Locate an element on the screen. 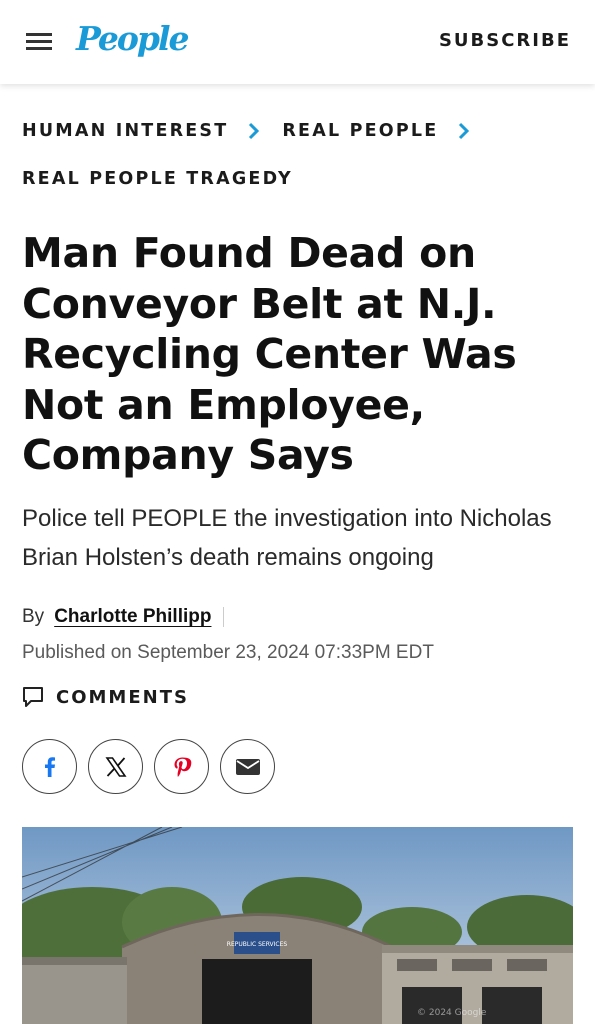 The height and width of the screenshot is (1024, 595). comment-icon is located at coordinates (33, 697).